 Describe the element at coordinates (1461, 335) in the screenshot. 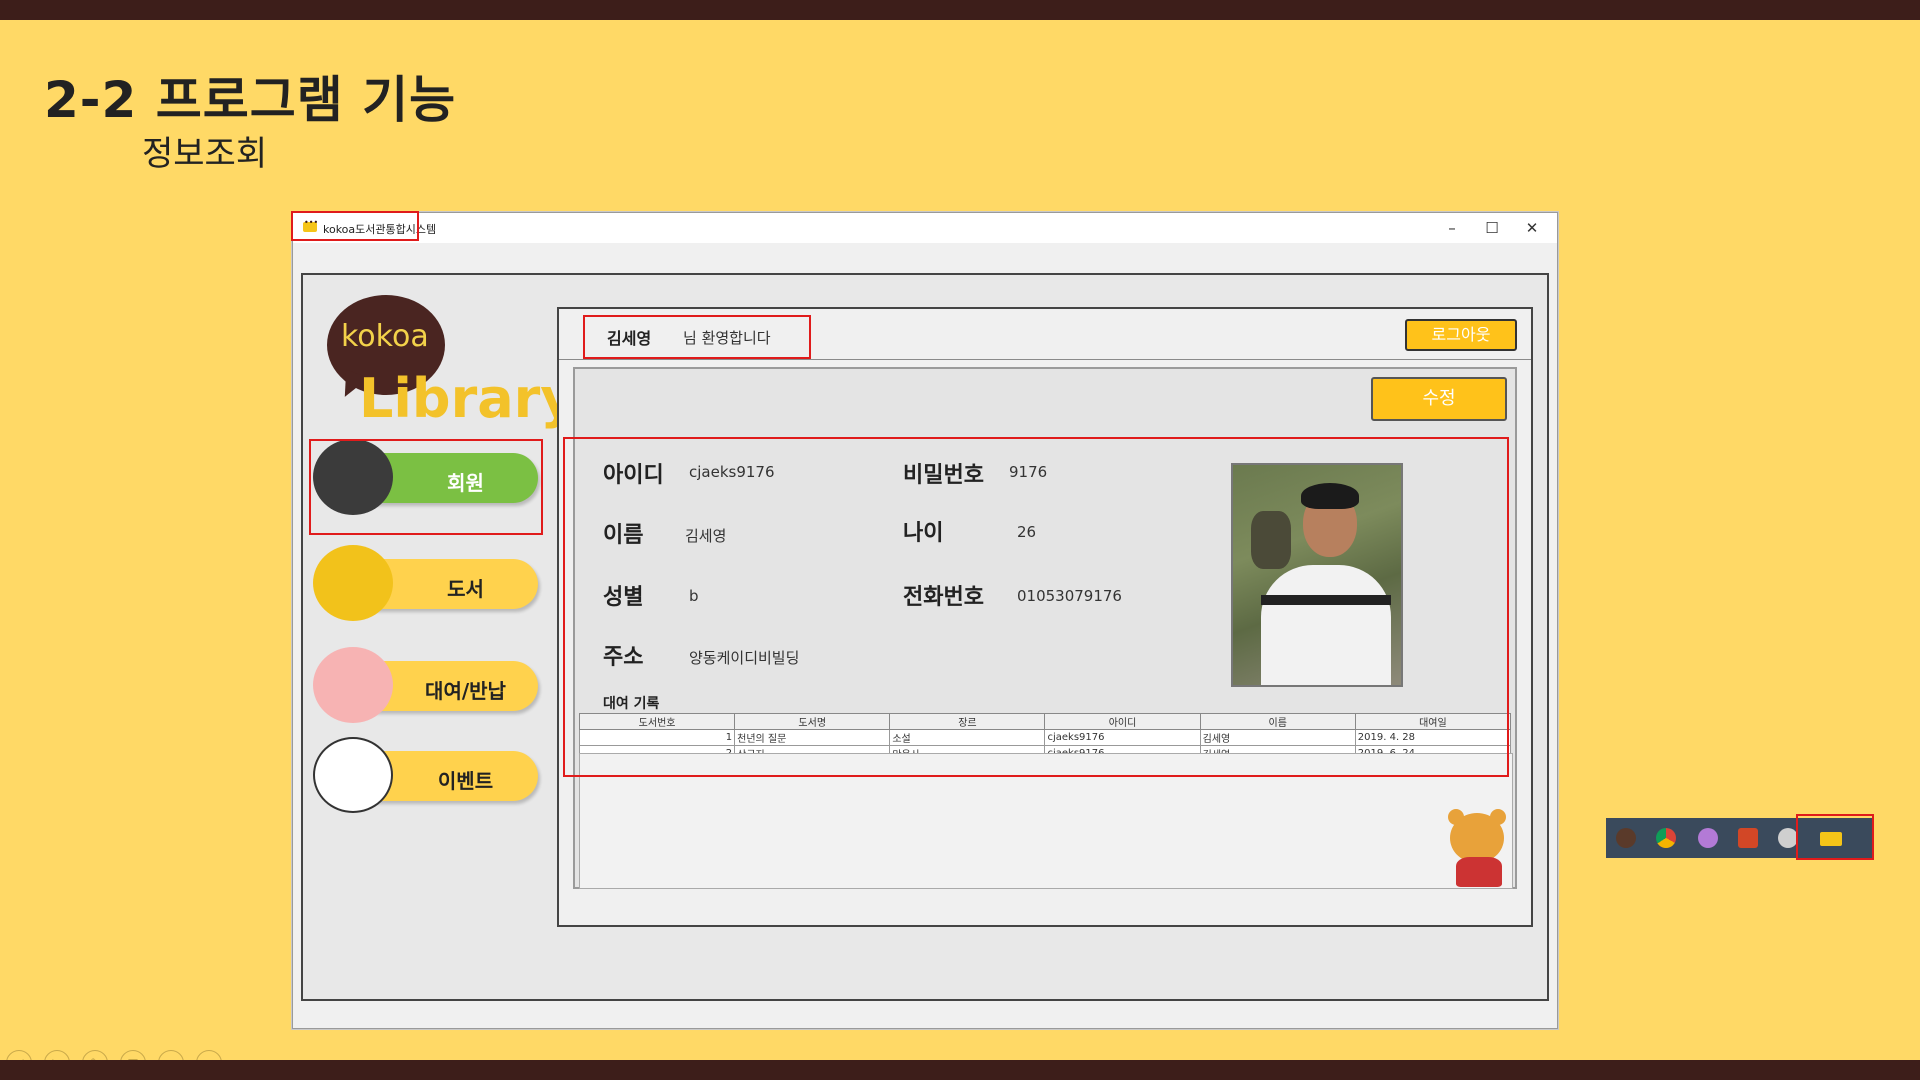

I see `logout-button: 로그아웃` at that location.